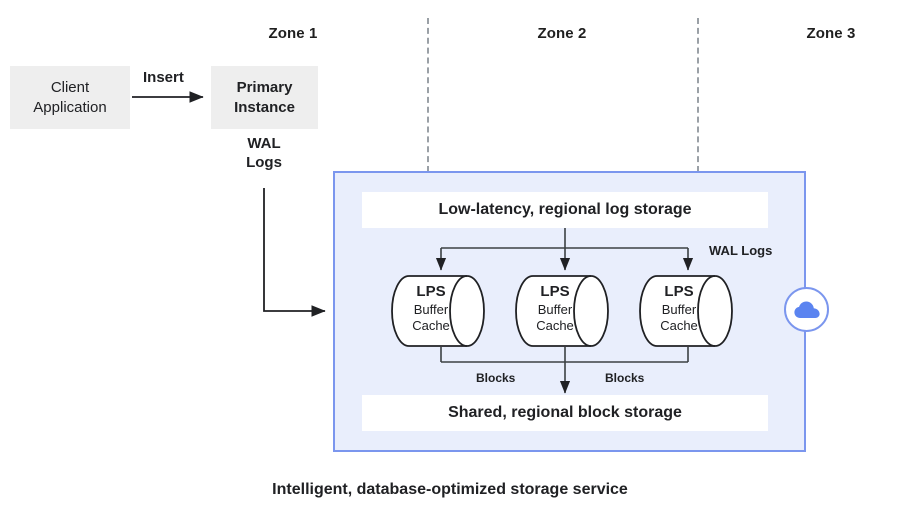 Image resolution: width=900 pixels, height=532 pixels. Describe the element at coordinates (562, 33) in the screenshot. I see `zone-label-2: Zone 2` at that location.